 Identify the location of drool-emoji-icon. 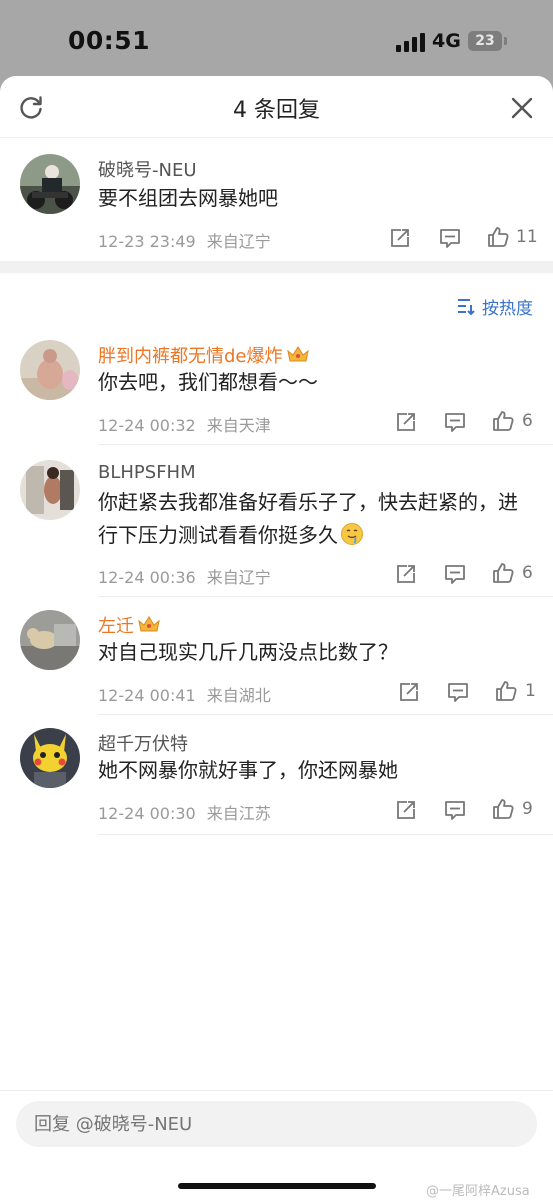
(352, 534).